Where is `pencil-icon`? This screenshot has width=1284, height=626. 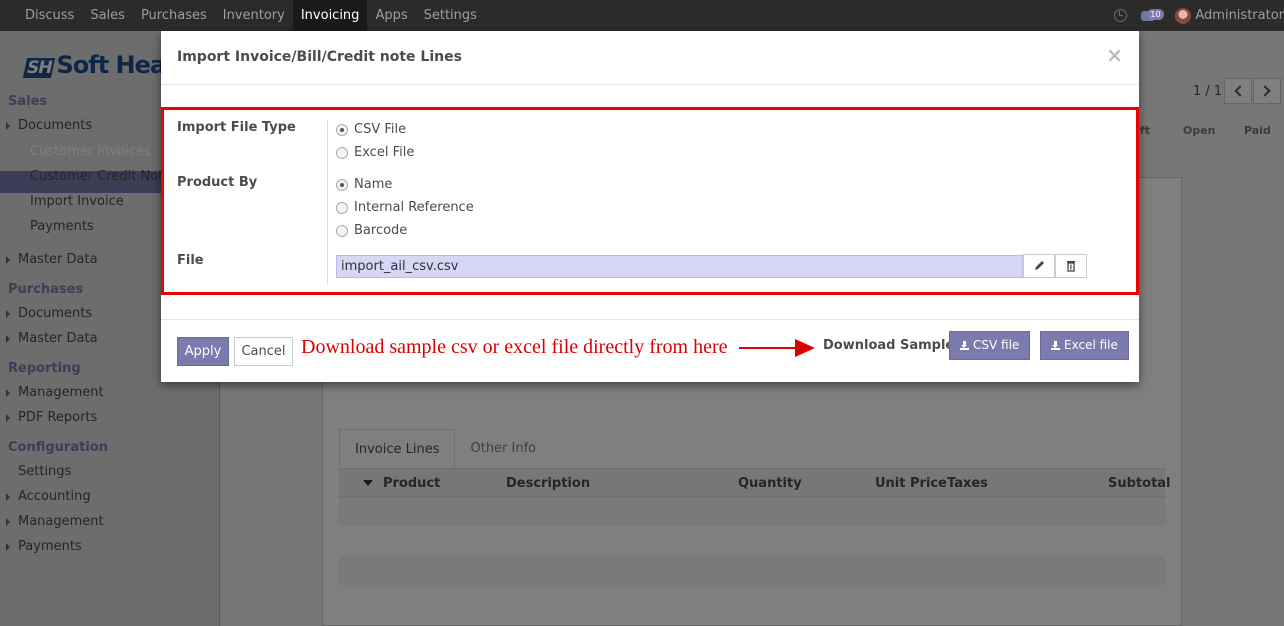
pencil-icon is located at coordinates (1039, 265).